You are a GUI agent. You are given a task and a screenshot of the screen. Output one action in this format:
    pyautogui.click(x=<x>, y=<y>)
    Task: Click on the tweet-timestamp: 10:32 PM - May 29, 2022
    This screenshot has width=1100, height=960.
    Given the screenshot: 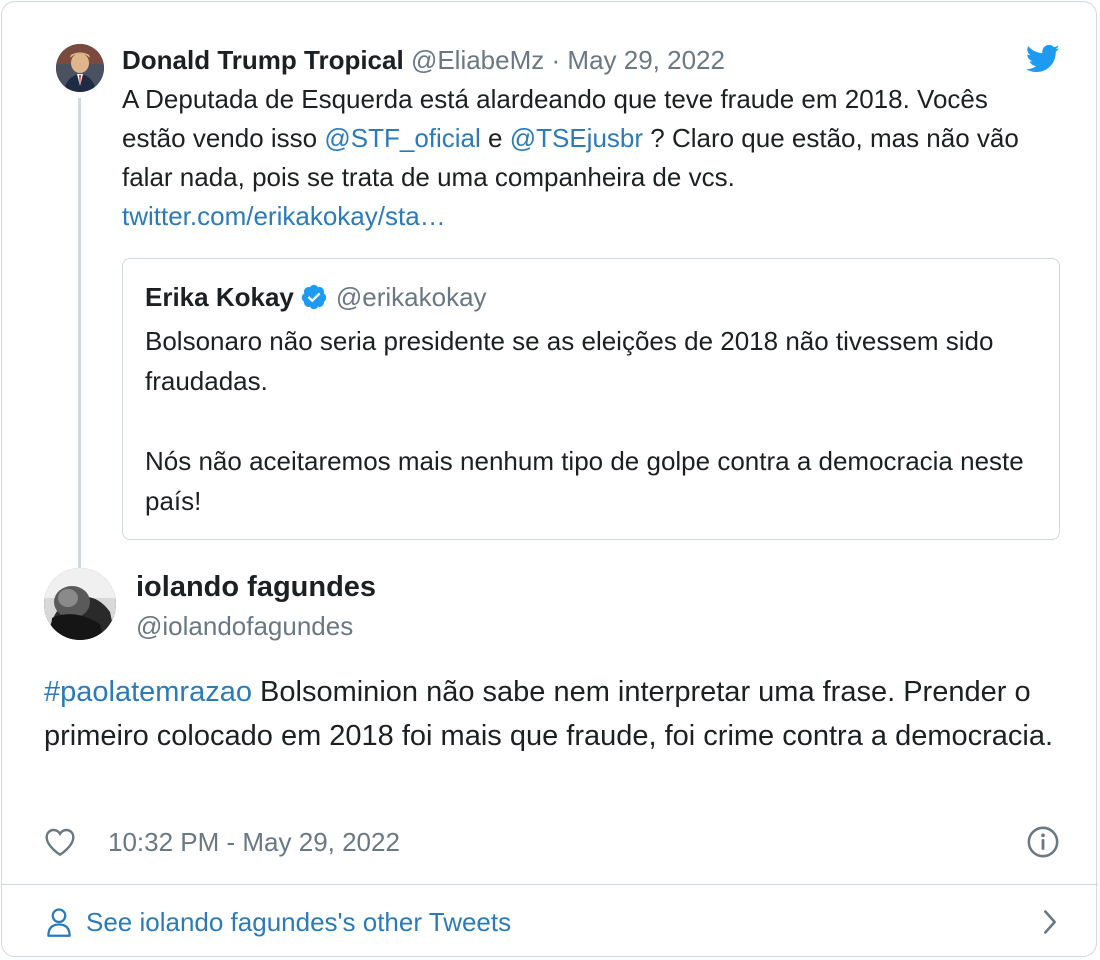 What is the action you would take?
    pyautogui.click(x=254, y=842)
    